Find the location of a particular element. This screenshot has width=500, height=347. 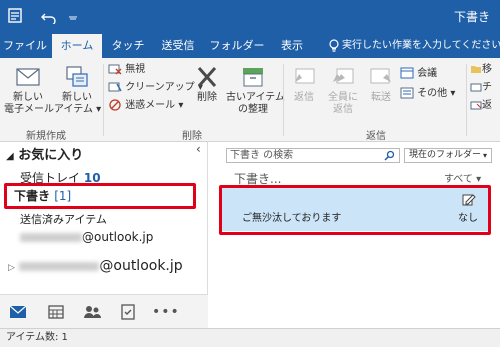

undo-icon is located at coordinates (49, 16).